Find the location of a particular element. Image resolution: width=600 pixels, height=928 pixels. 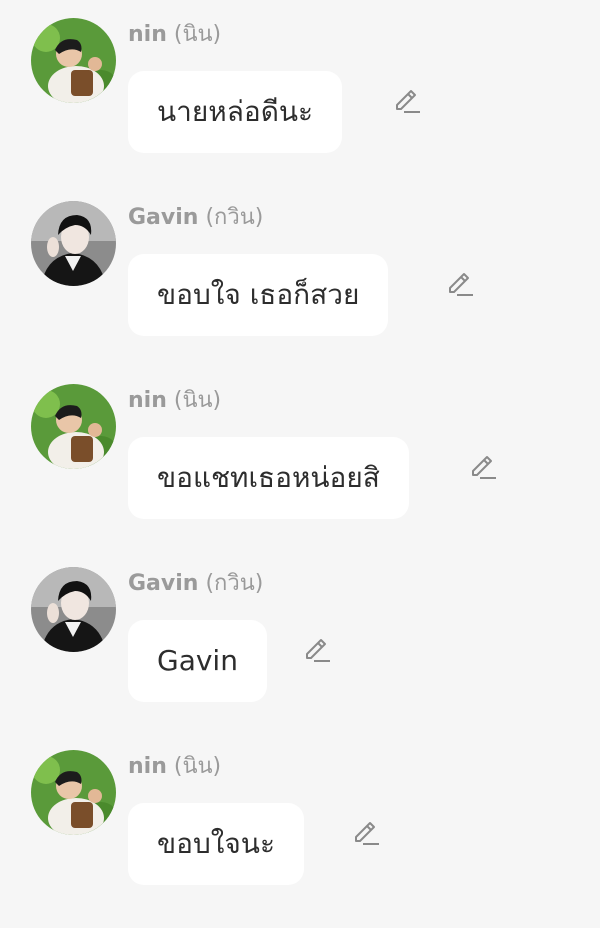

message-bubble: ขอบใจ เธอก็สวย is located at coordinates (258, 295).